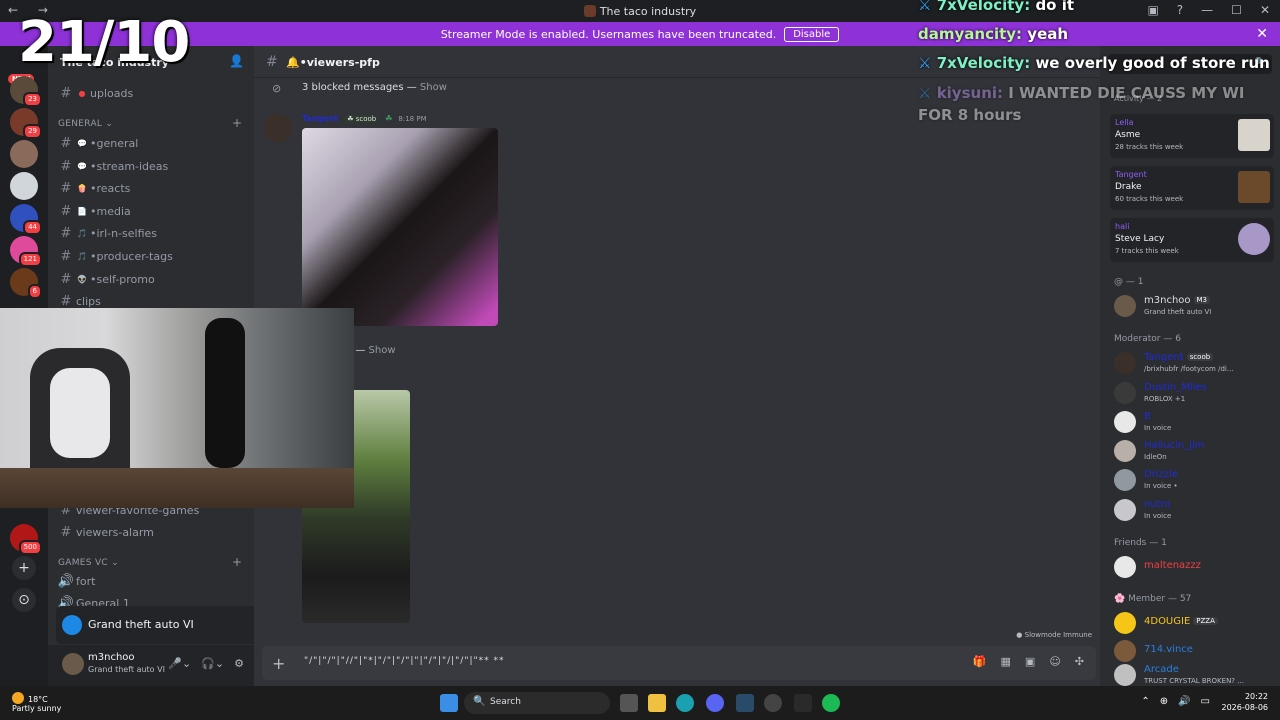 The width and height of the screenshot is (1280, 720). I want to click on network-icon: ⊕, so click(1164, 701).